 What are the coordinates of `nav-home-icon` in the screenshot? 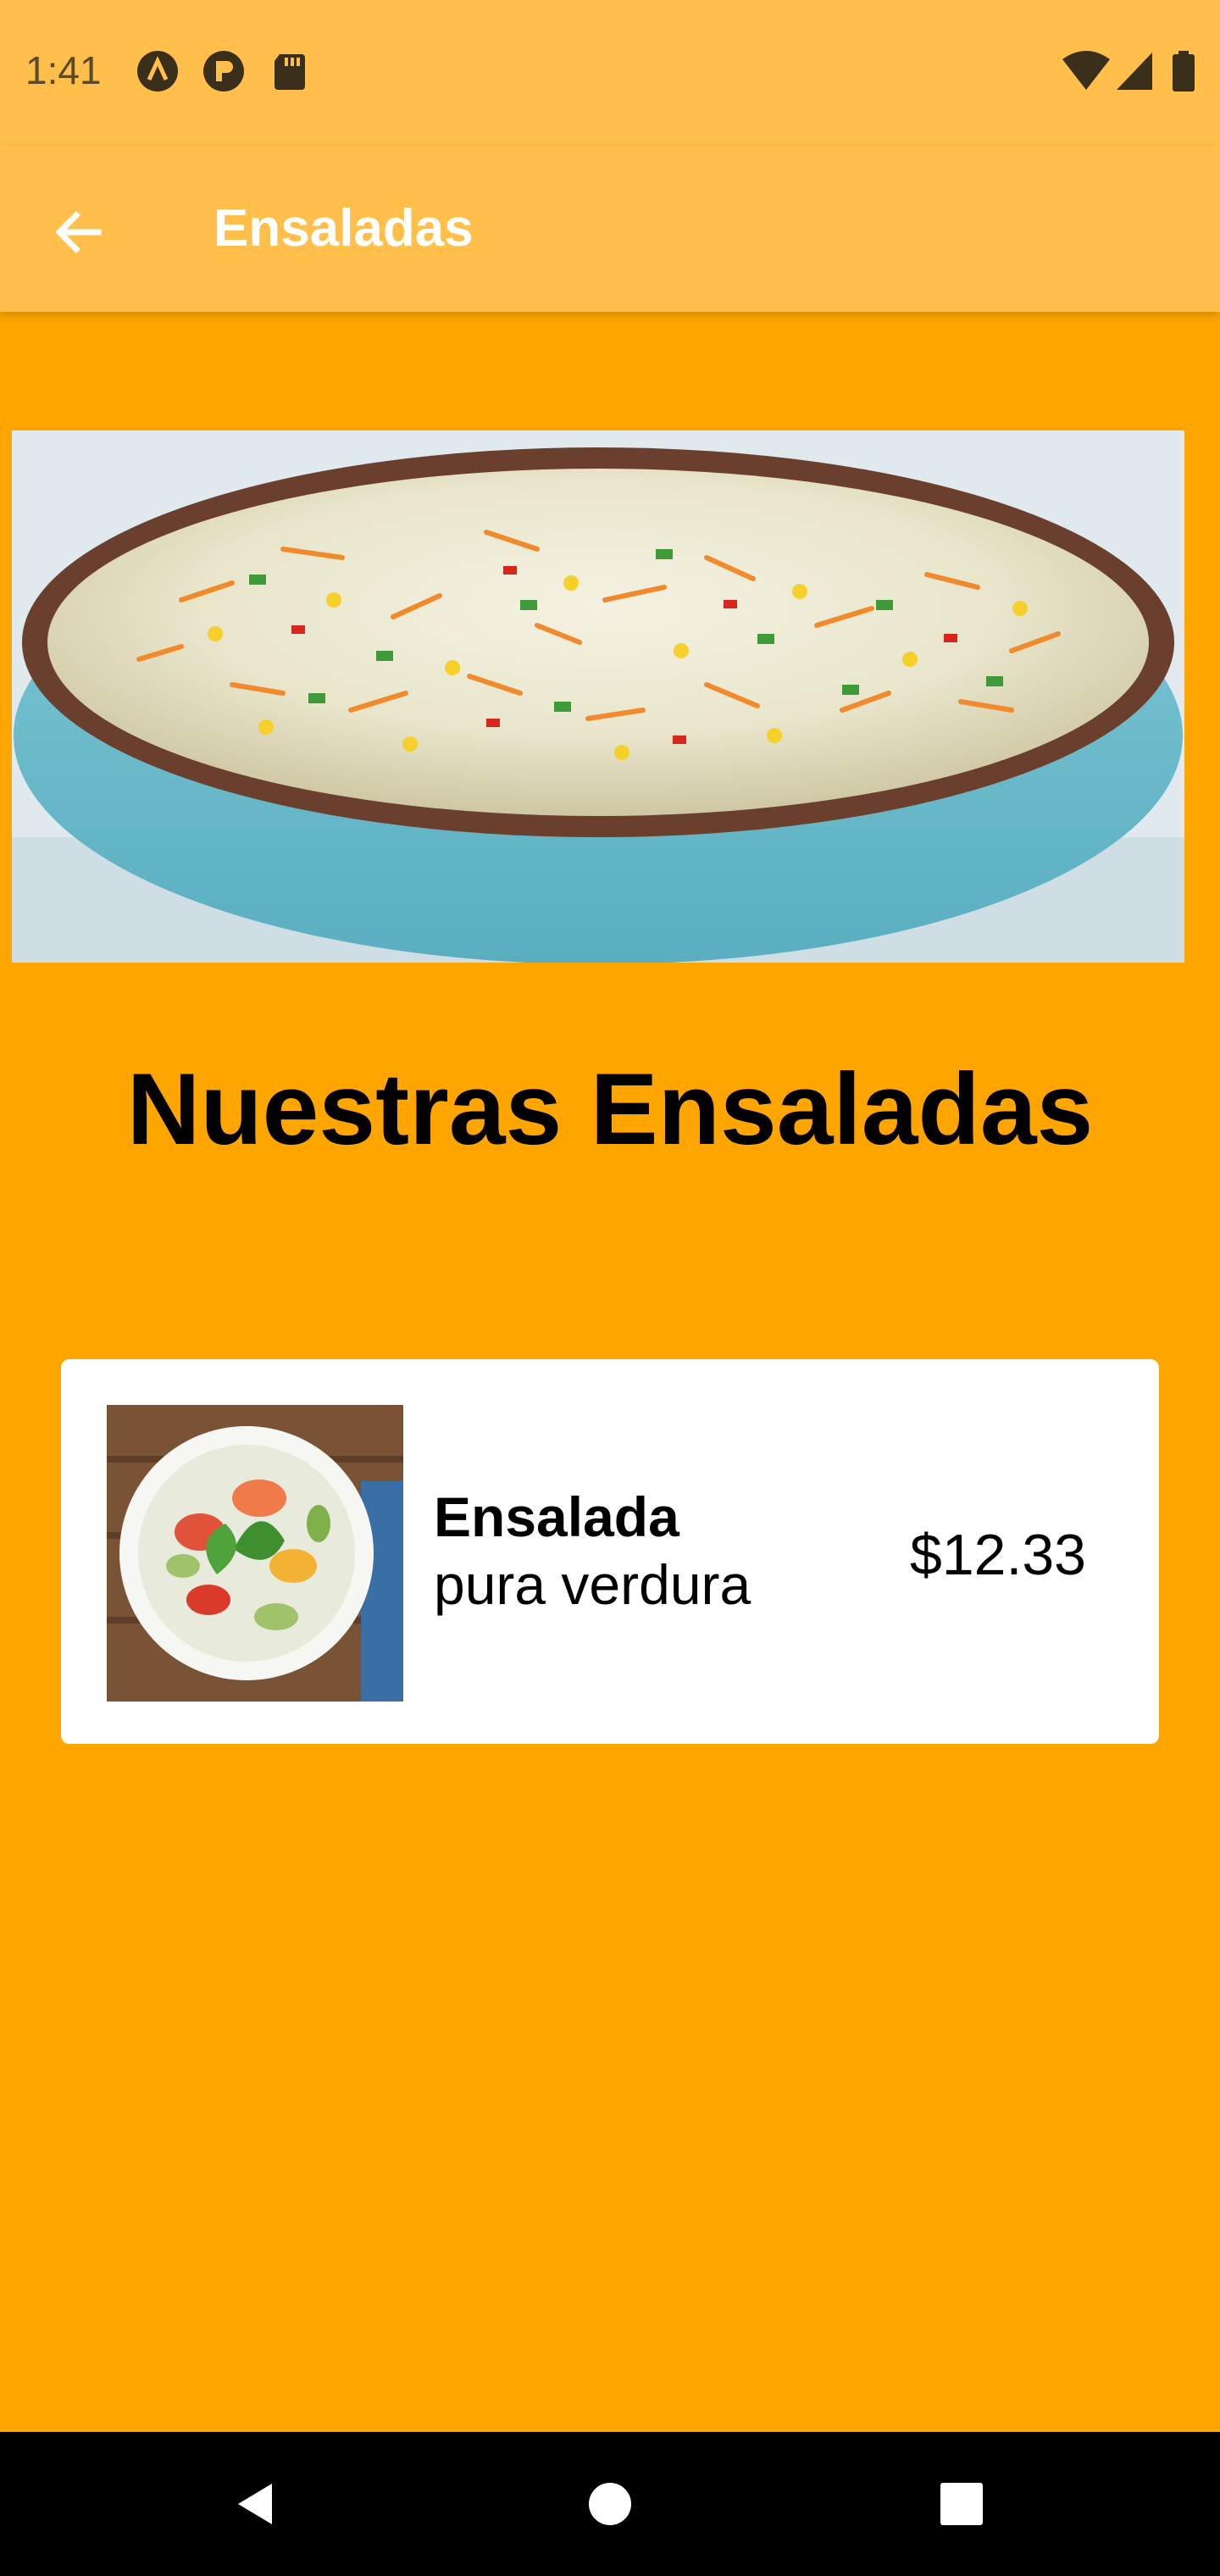 It's located at (610, 2504).